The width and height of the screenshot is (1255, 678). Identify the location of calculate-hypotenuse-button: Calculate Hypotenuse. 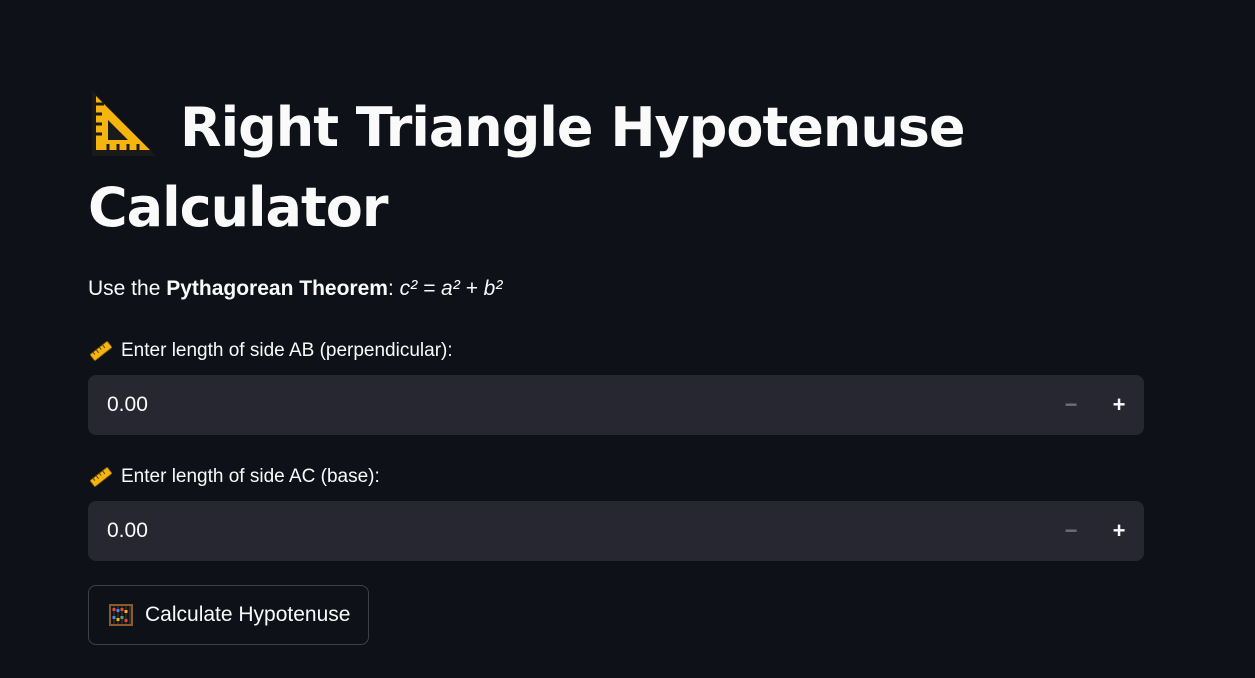
(229, 615).